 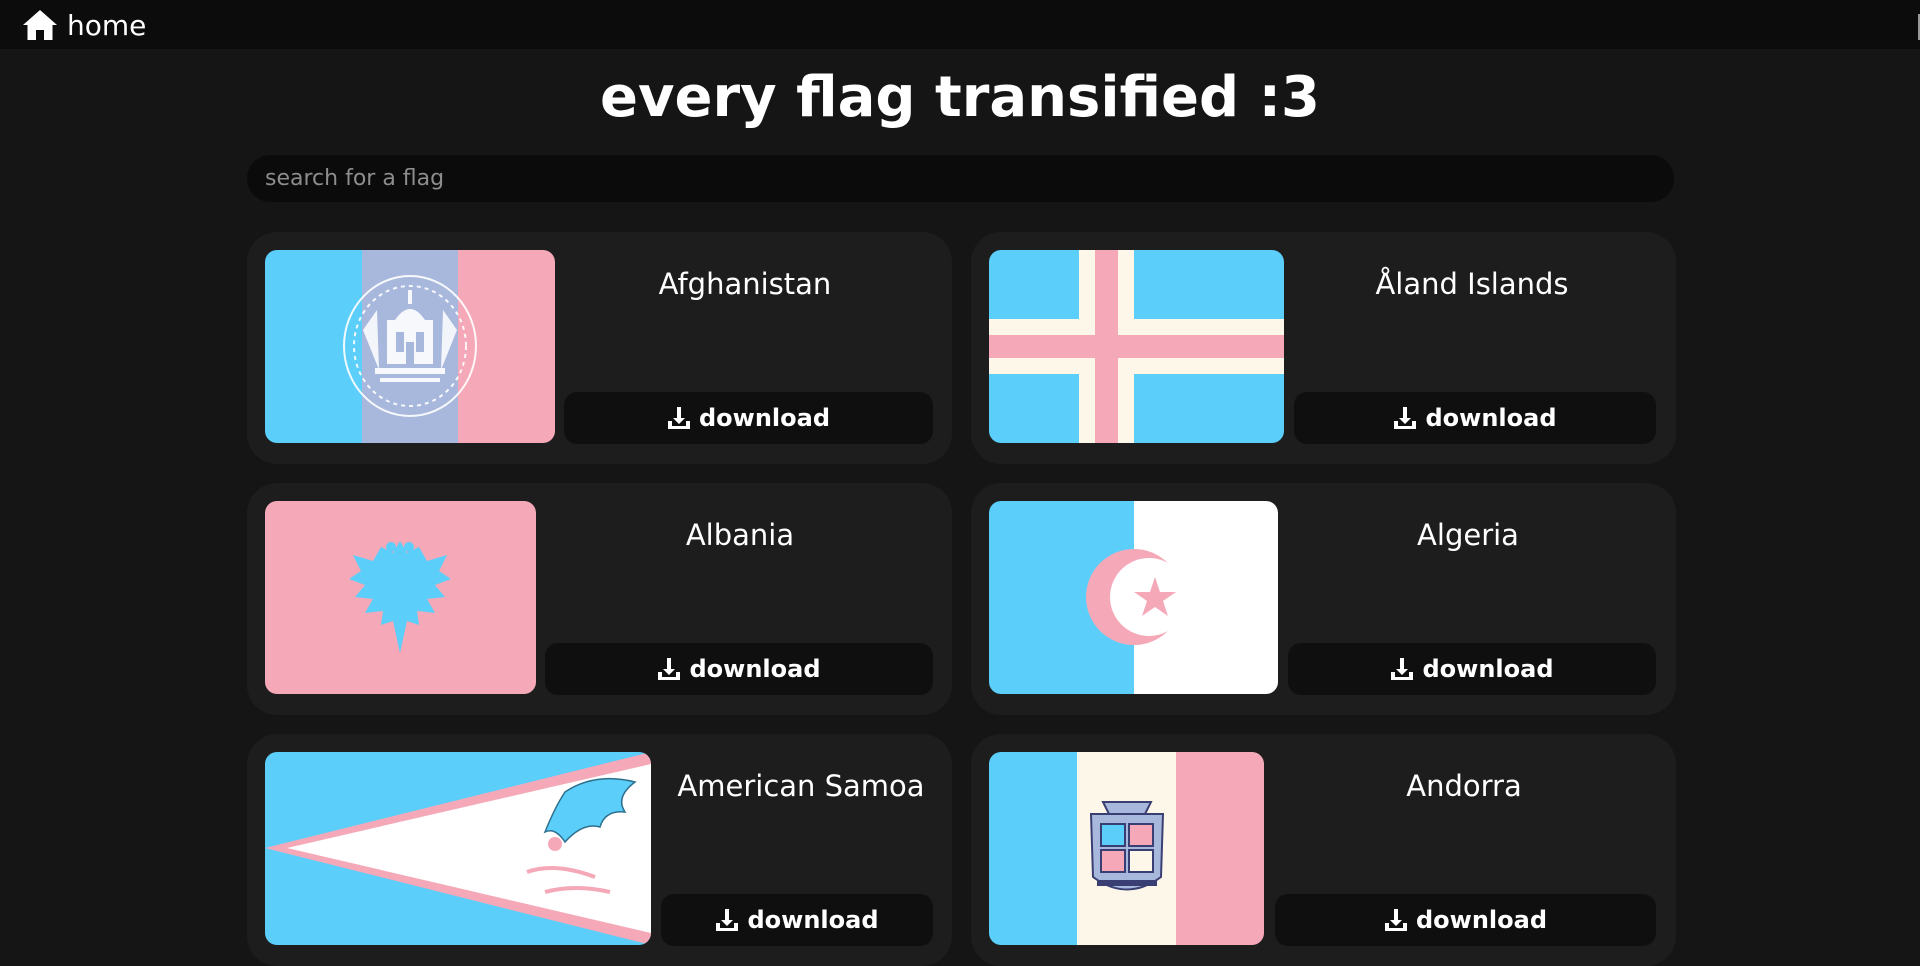 What do you see at coordinates (960, 97) in the screenshot?
I see `page-title: every flag transified :3` at bounding box center [960, 97].